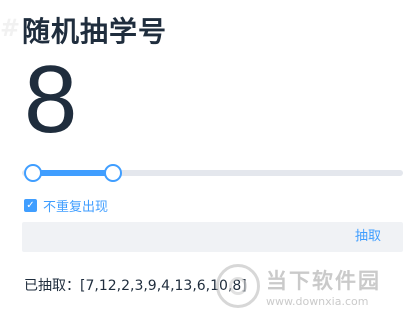 The width and height of the screenshot is (403, 329). I want to click on watermark-logo-icon, so click(238, 286).